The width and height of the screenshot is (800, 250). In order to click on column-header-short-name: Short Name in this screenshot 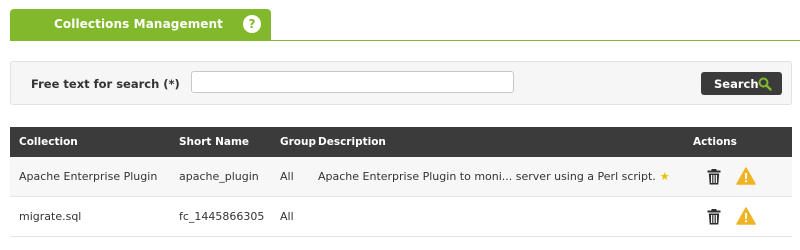, I will do `click(229, 142)`.